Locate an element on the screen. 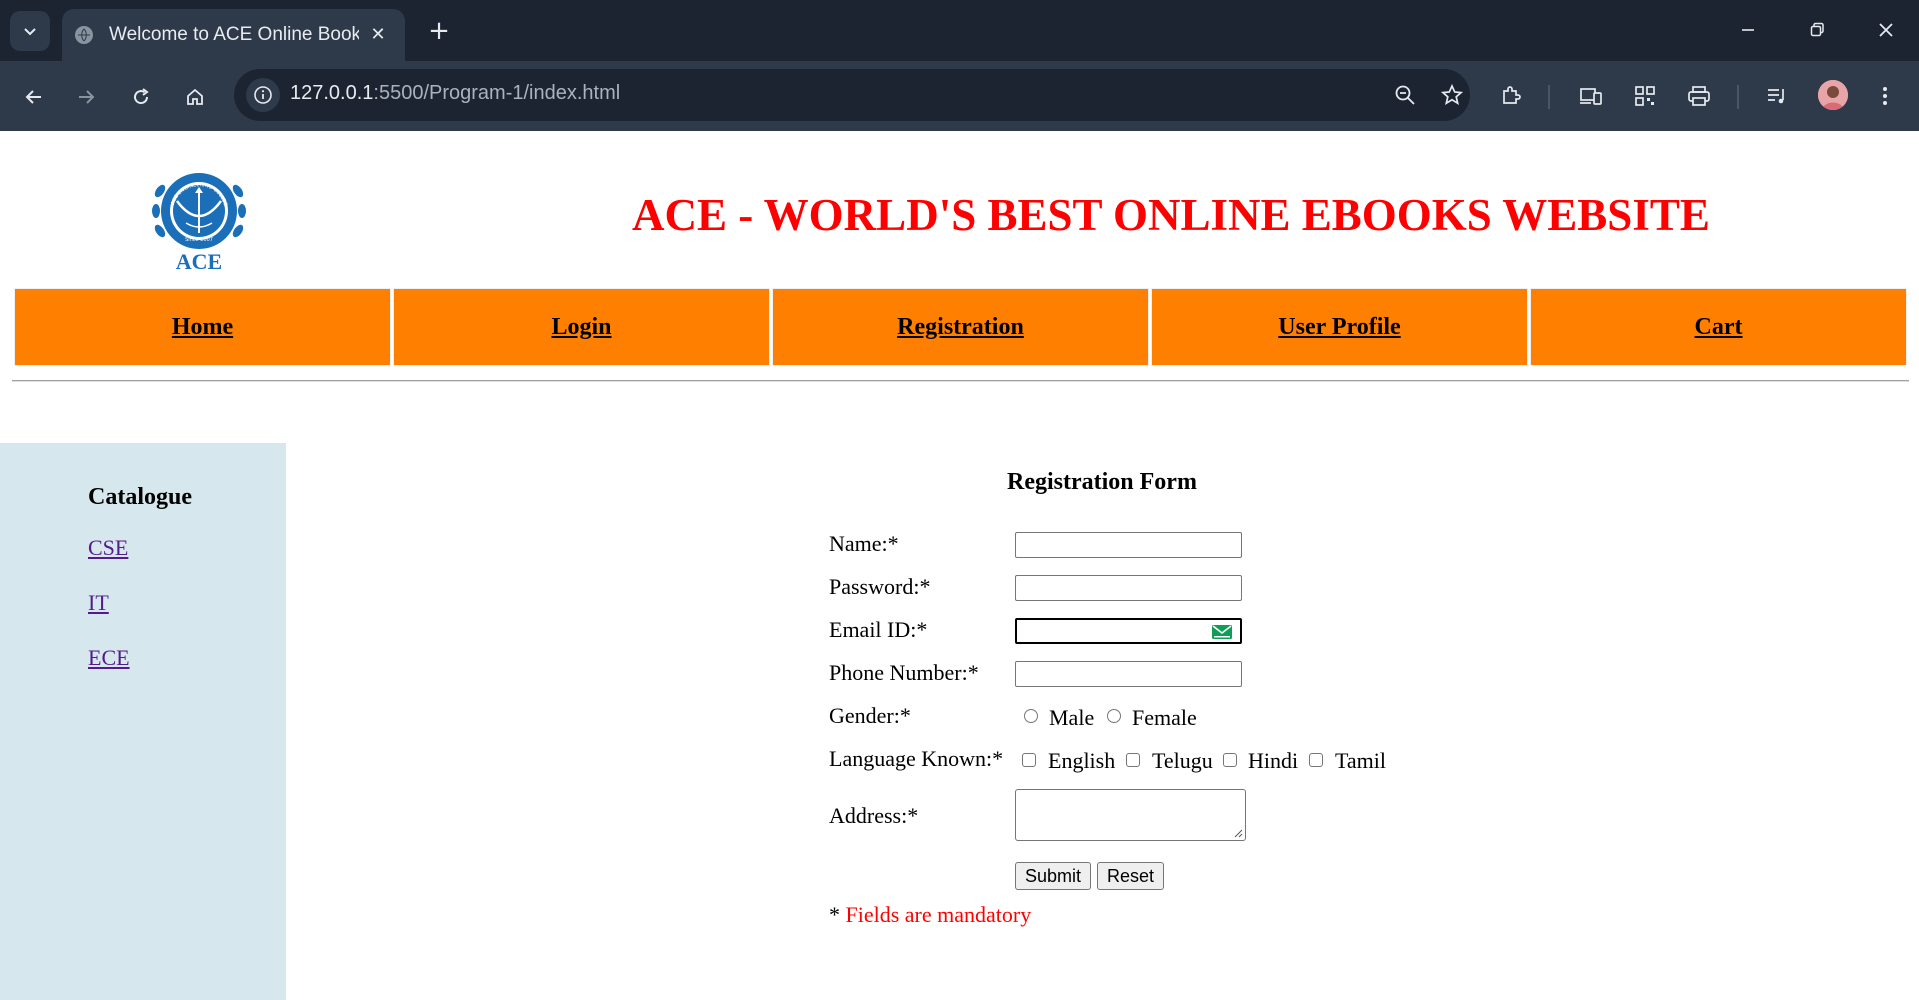  minimize-button is located at coordinates (1748, 30).